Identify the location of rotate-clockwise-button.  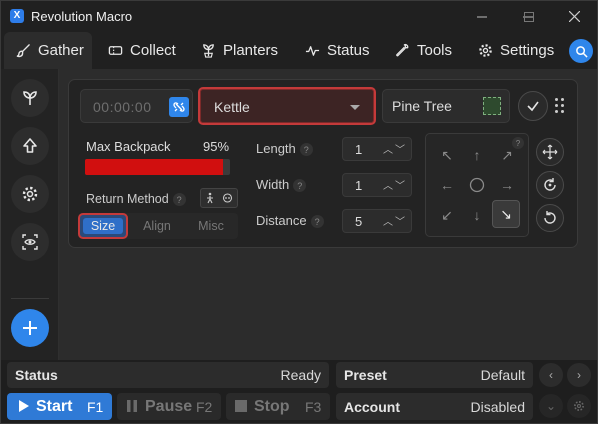
(550, 185).